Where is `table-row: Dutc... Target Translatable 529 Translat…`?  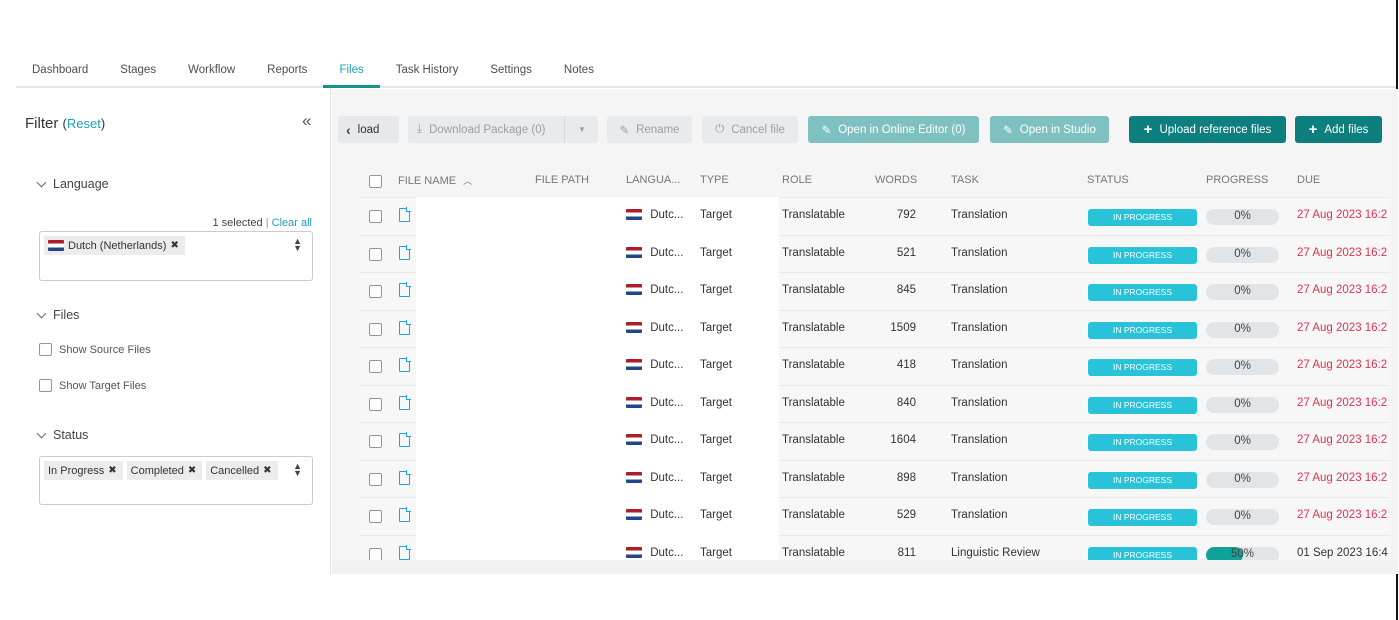 table-row: Dutc... Target Translatable 529 Translat… is located at coordinates (875, 516).